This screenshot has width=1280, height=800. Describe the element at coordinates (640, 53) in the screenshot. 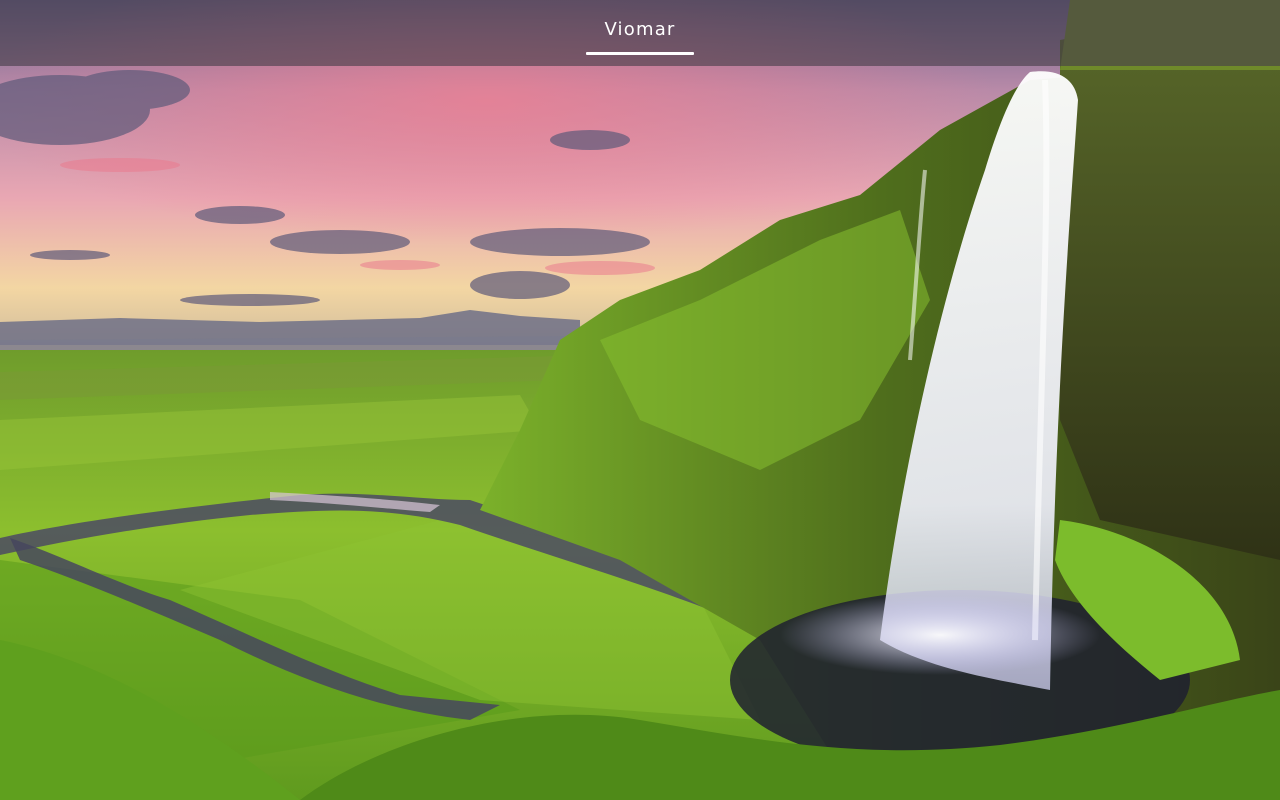

I see `active-indicator-underline` at that location.